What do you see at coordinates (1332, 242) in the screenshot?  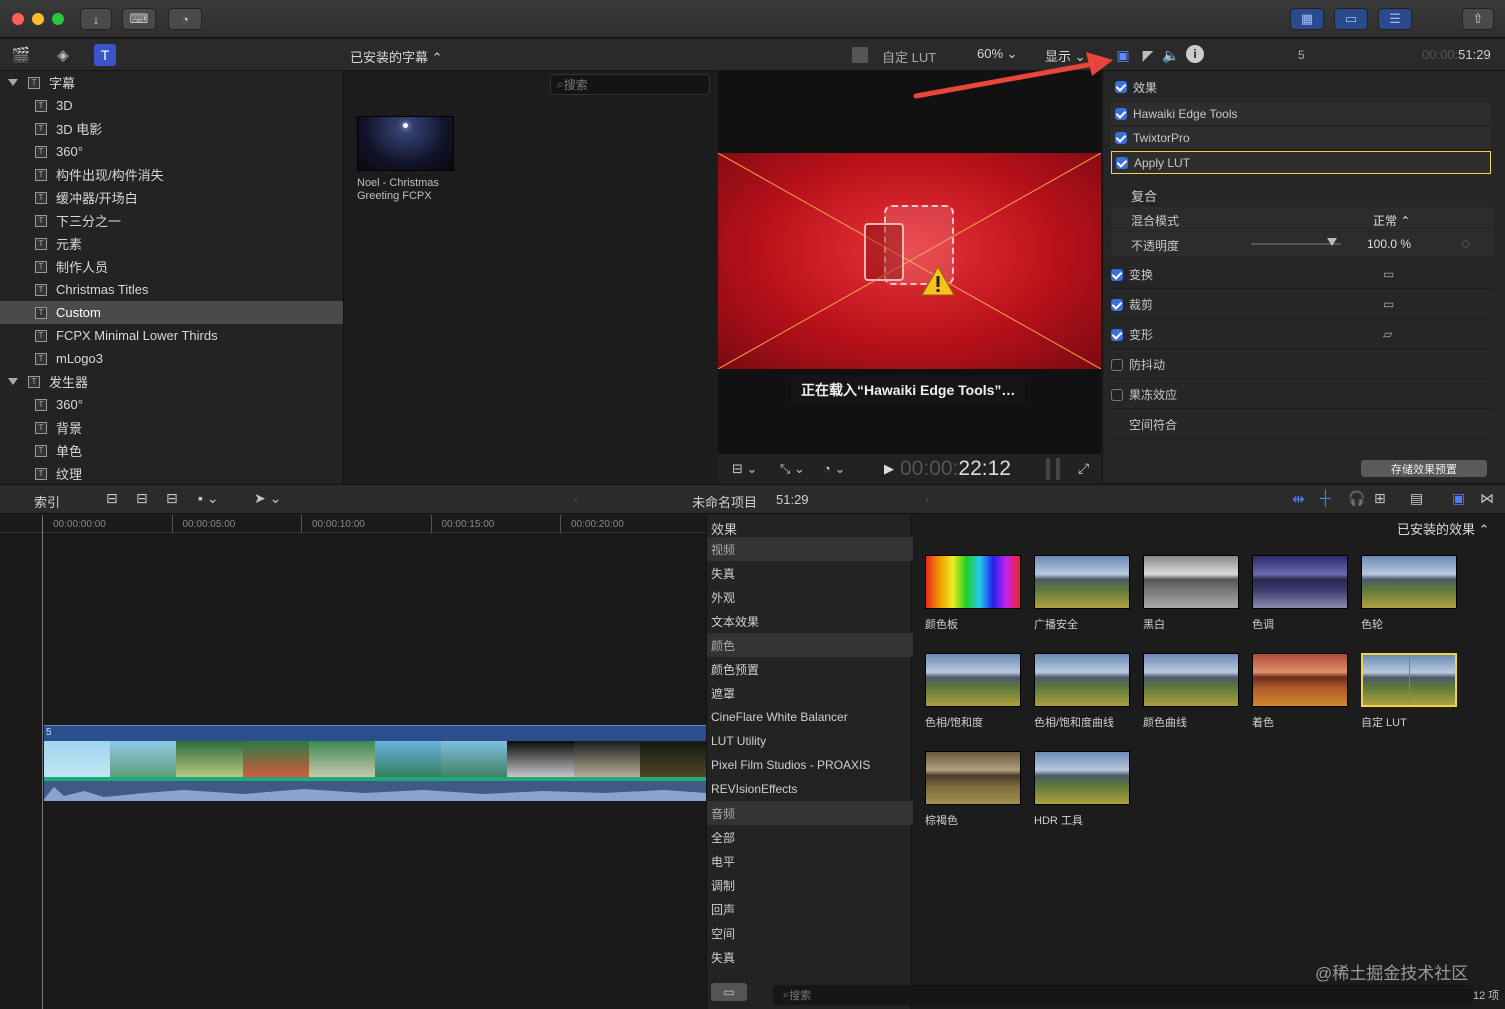 I see `opacity-slider-knob` at bounding box center [1332, 242].